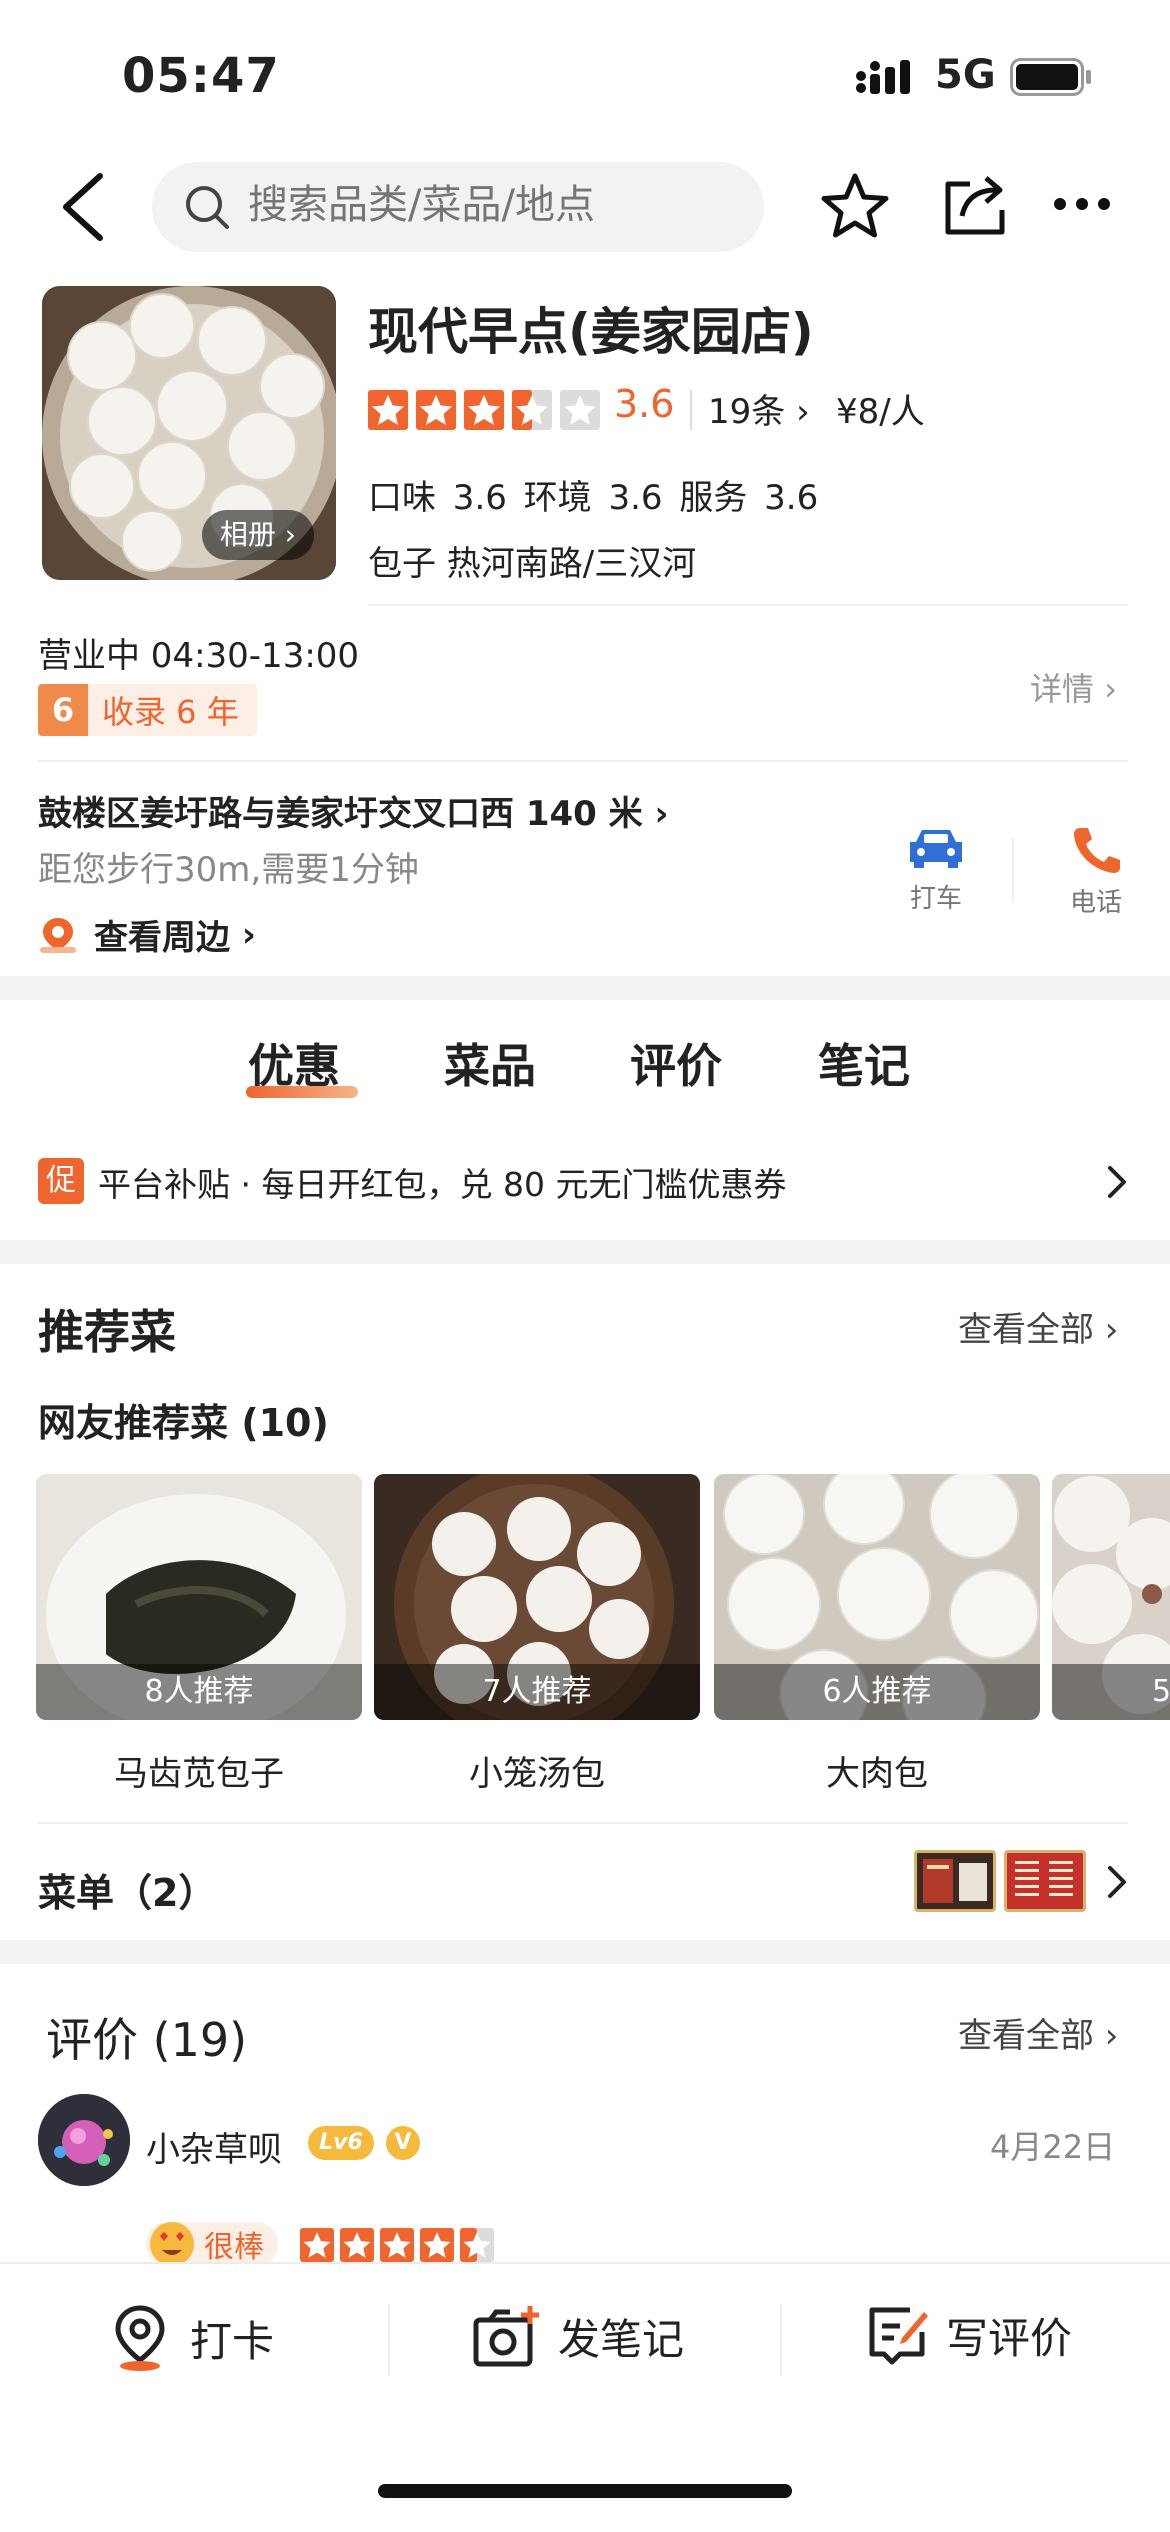 The image size is (1170, 2532). I want to click on review-username: 小杂草呗, so click(214, 2146).